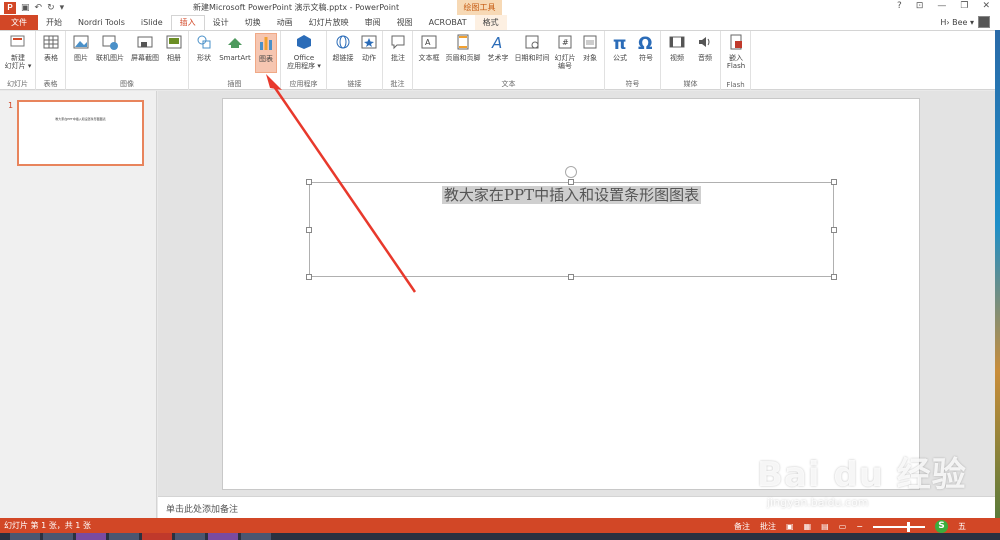 Image resolution: width=1000 pixels, height=540 pixels. Describe the element at coordinates (101, 22) in the screenshot. I see `tab-nordri-tools: Nordri Tools` at that location.